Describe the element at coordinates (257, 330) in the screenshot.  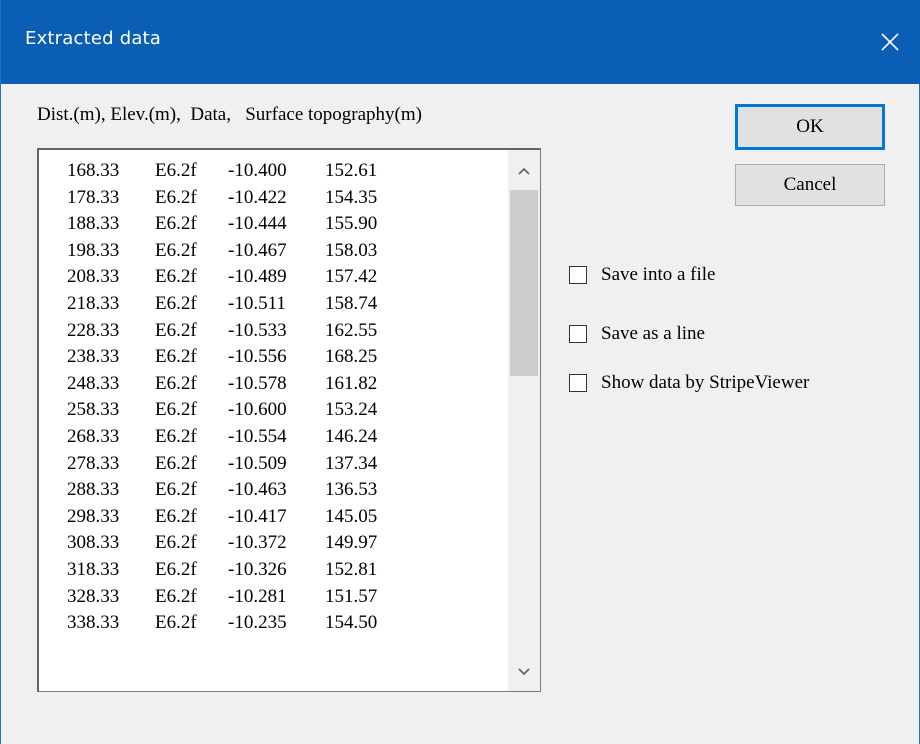
I see `cell: -10.533` at that location.